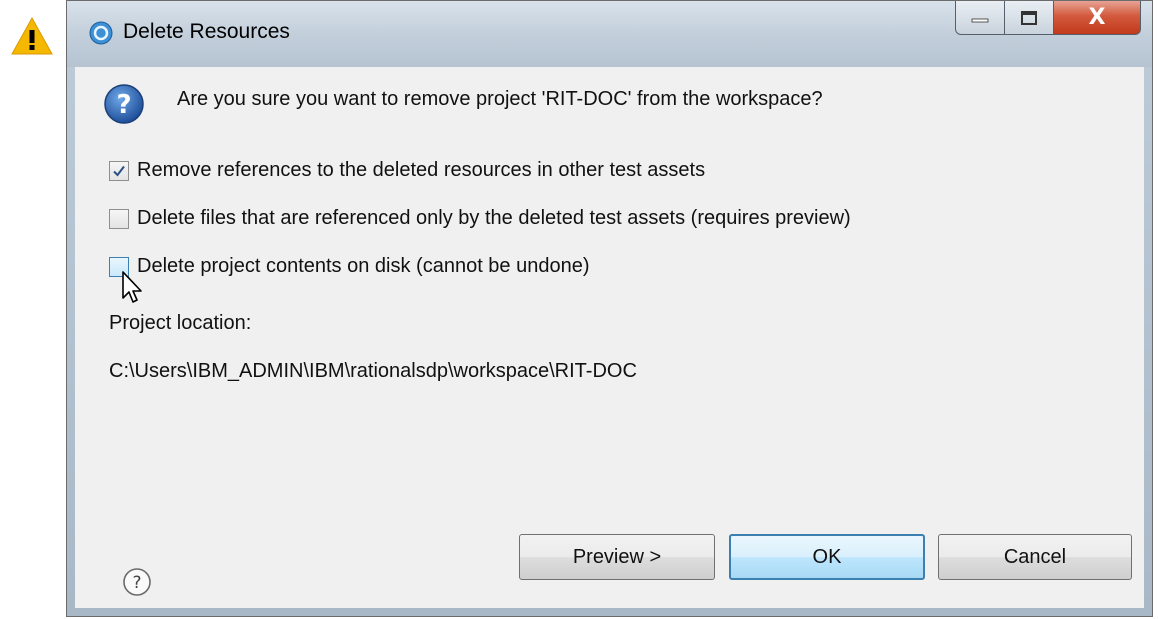 Image resolution: width=1158 pixels, height=619 pixels. I want to click on minimize-button, so click(980, 18).